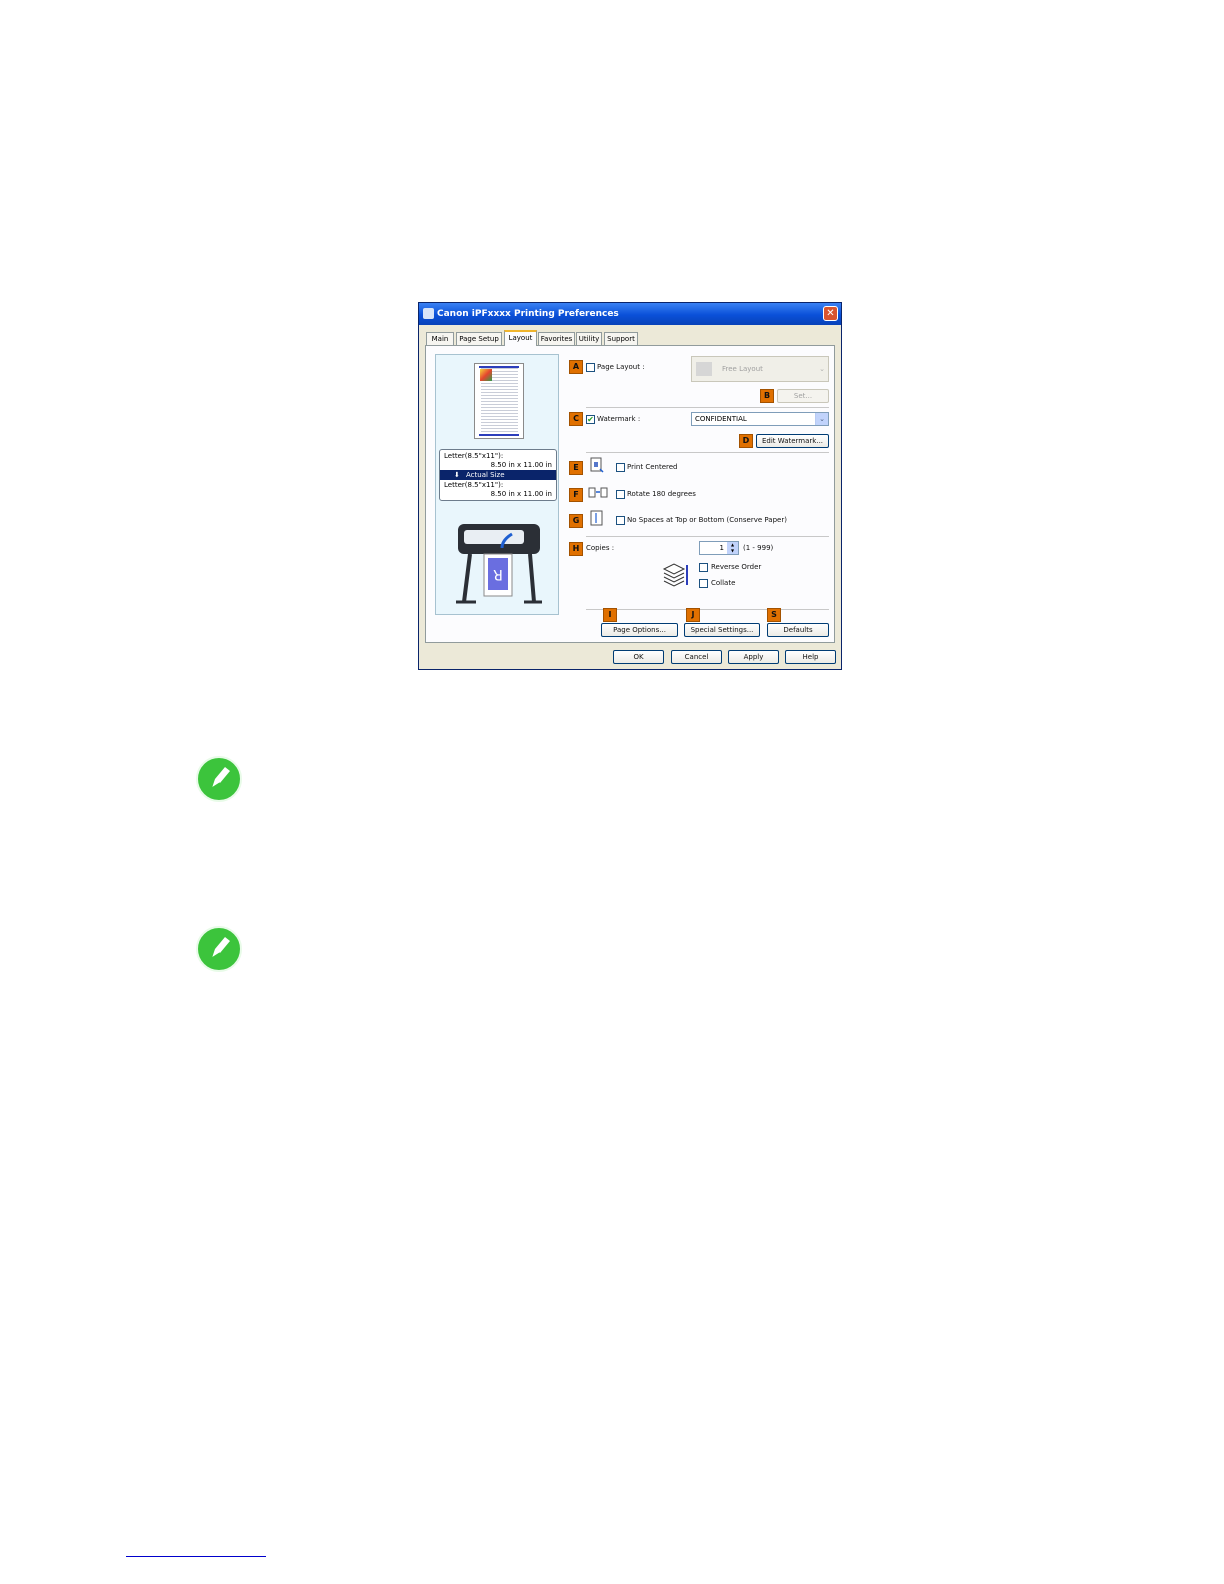  Describe the element at coordinates (196, 1556) in the screenshot. I see `footer-link-underline` at that location.